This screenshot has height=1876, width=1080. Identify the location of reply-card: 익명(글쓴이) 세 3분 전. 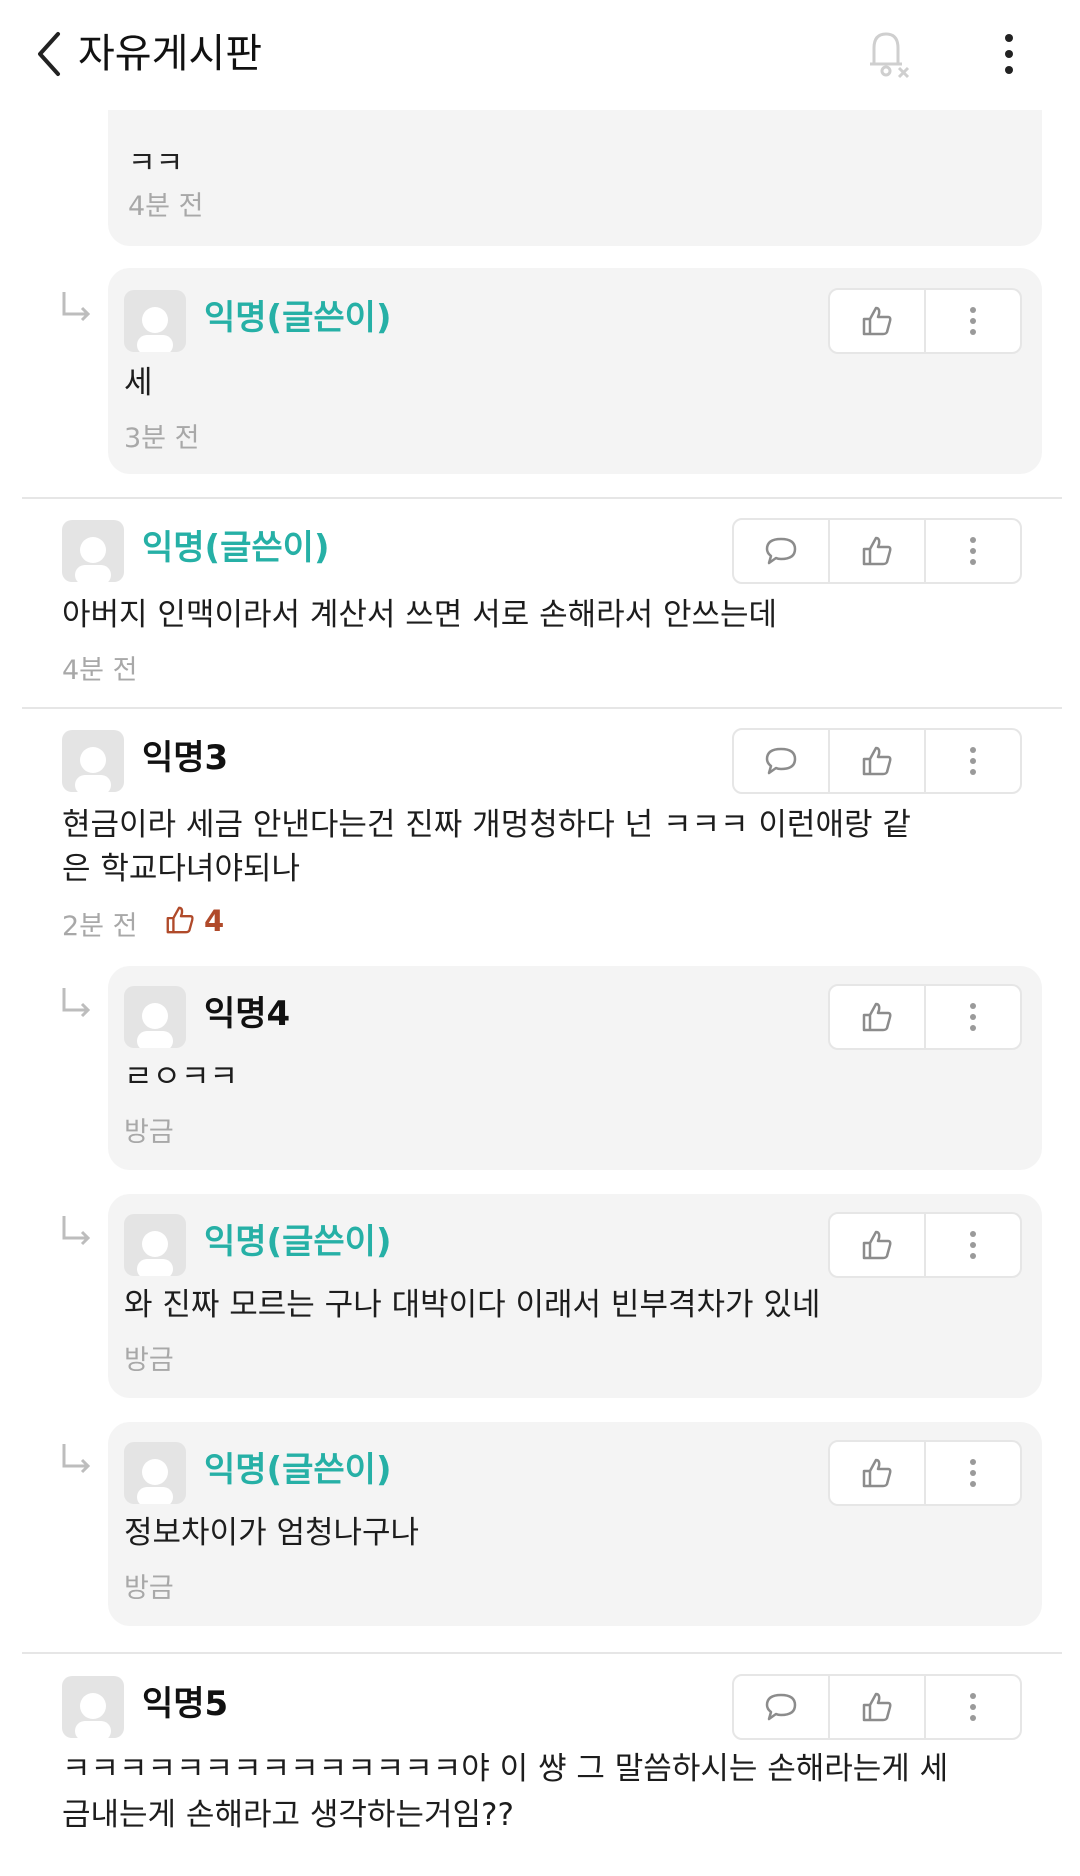
(575, 371).